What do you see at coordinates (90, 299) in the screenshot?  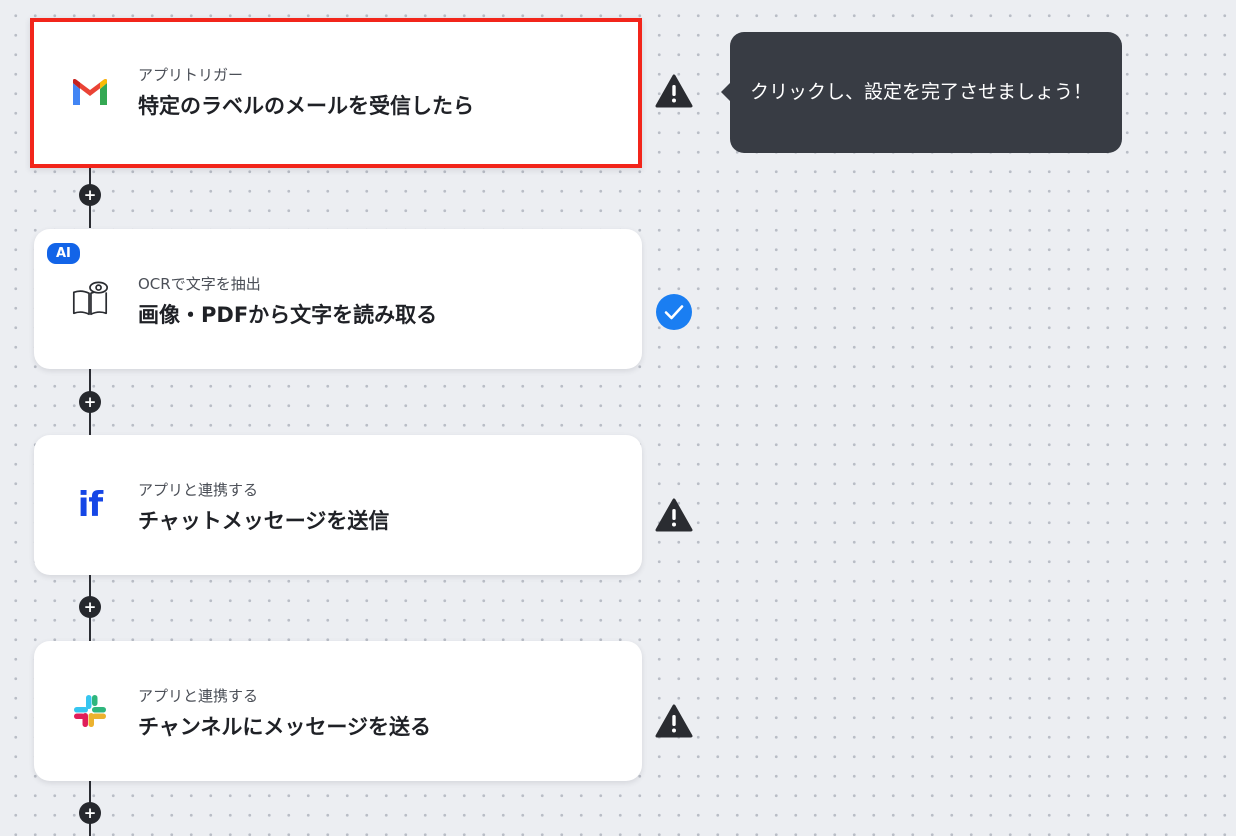 I see `book-eye-icon` at bounding box center [90, 299].